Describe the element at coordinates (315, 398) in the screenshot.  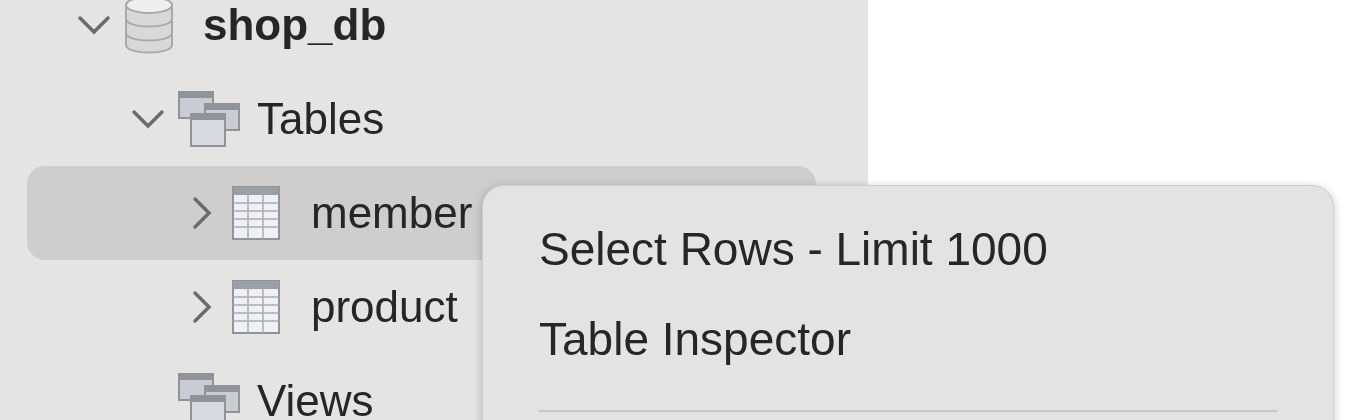
I see `tree-label: Views` at that location.